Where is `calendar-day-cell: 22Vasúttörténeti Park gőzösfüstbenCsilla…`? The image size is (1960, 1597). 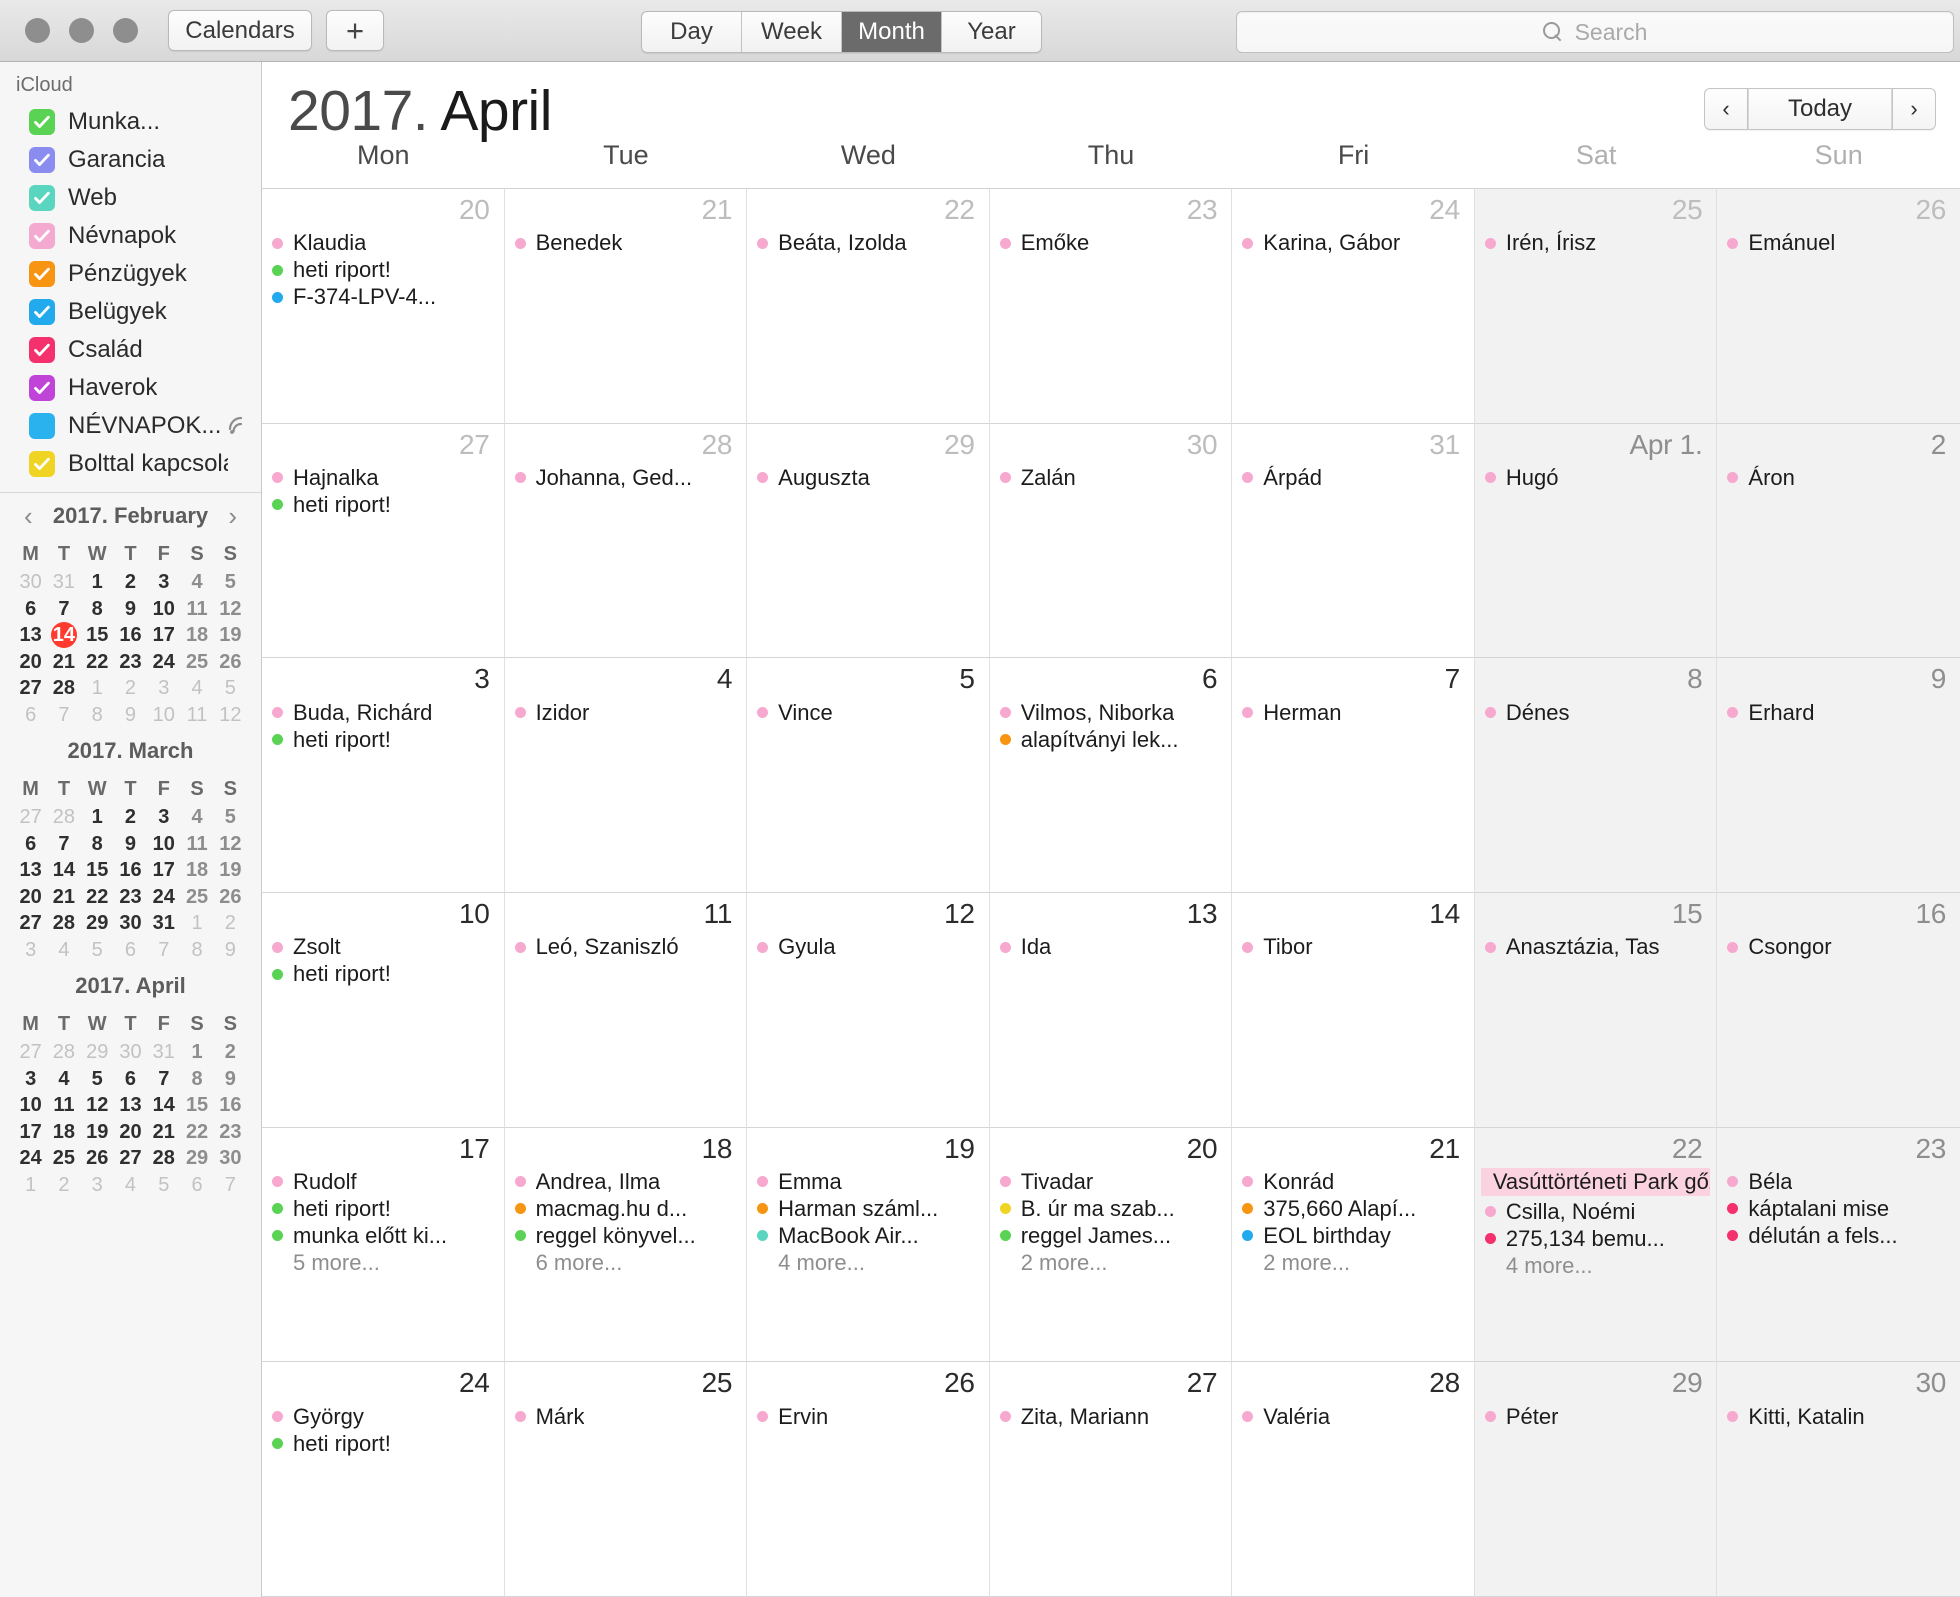
calendar-day-cell: 22Vasúttörténeti Park gőzösfüstbenCsilla… is located at coordinates (1596, 1245).